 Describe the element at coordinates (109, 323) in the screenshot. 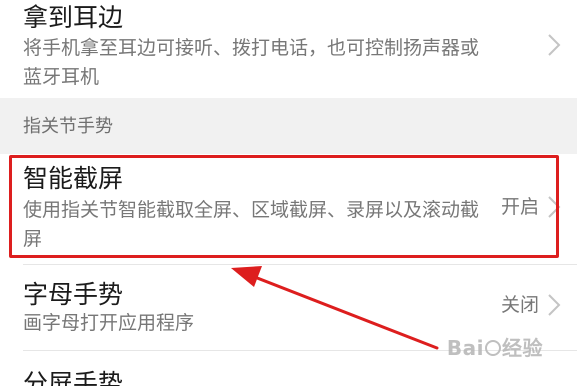

I see `row-description: 画字母打开应用程序` at that location.